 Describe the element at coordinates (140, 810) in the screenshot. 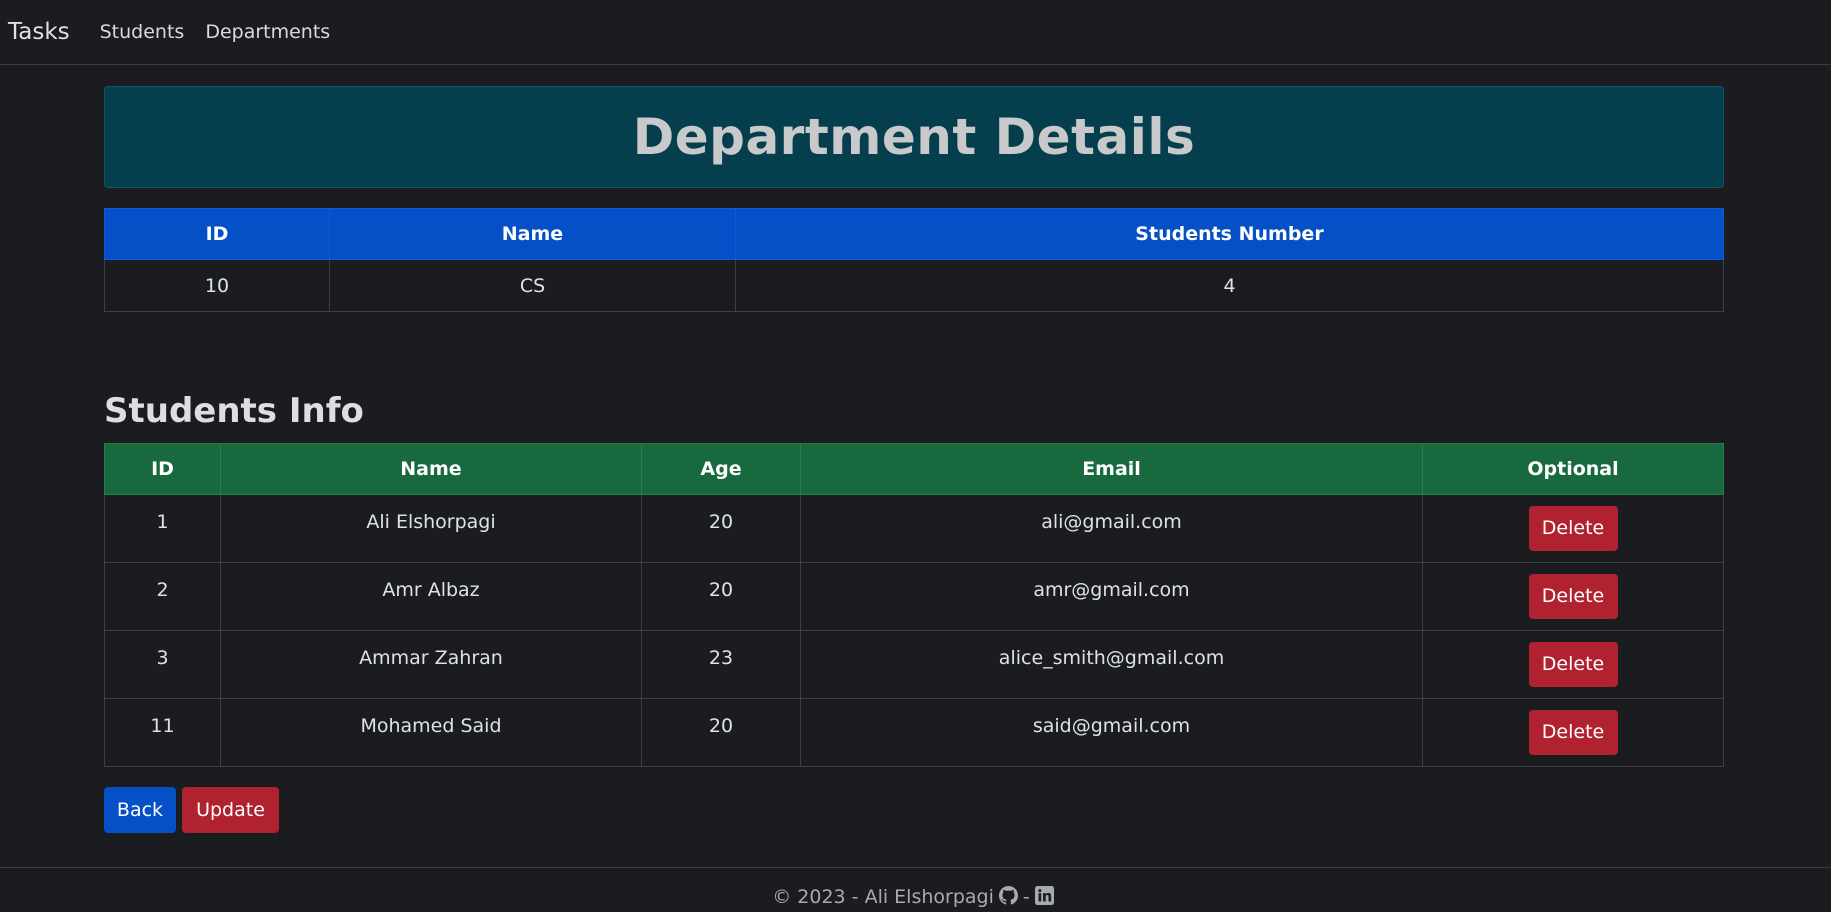

I see `back-button: Back` at that location.